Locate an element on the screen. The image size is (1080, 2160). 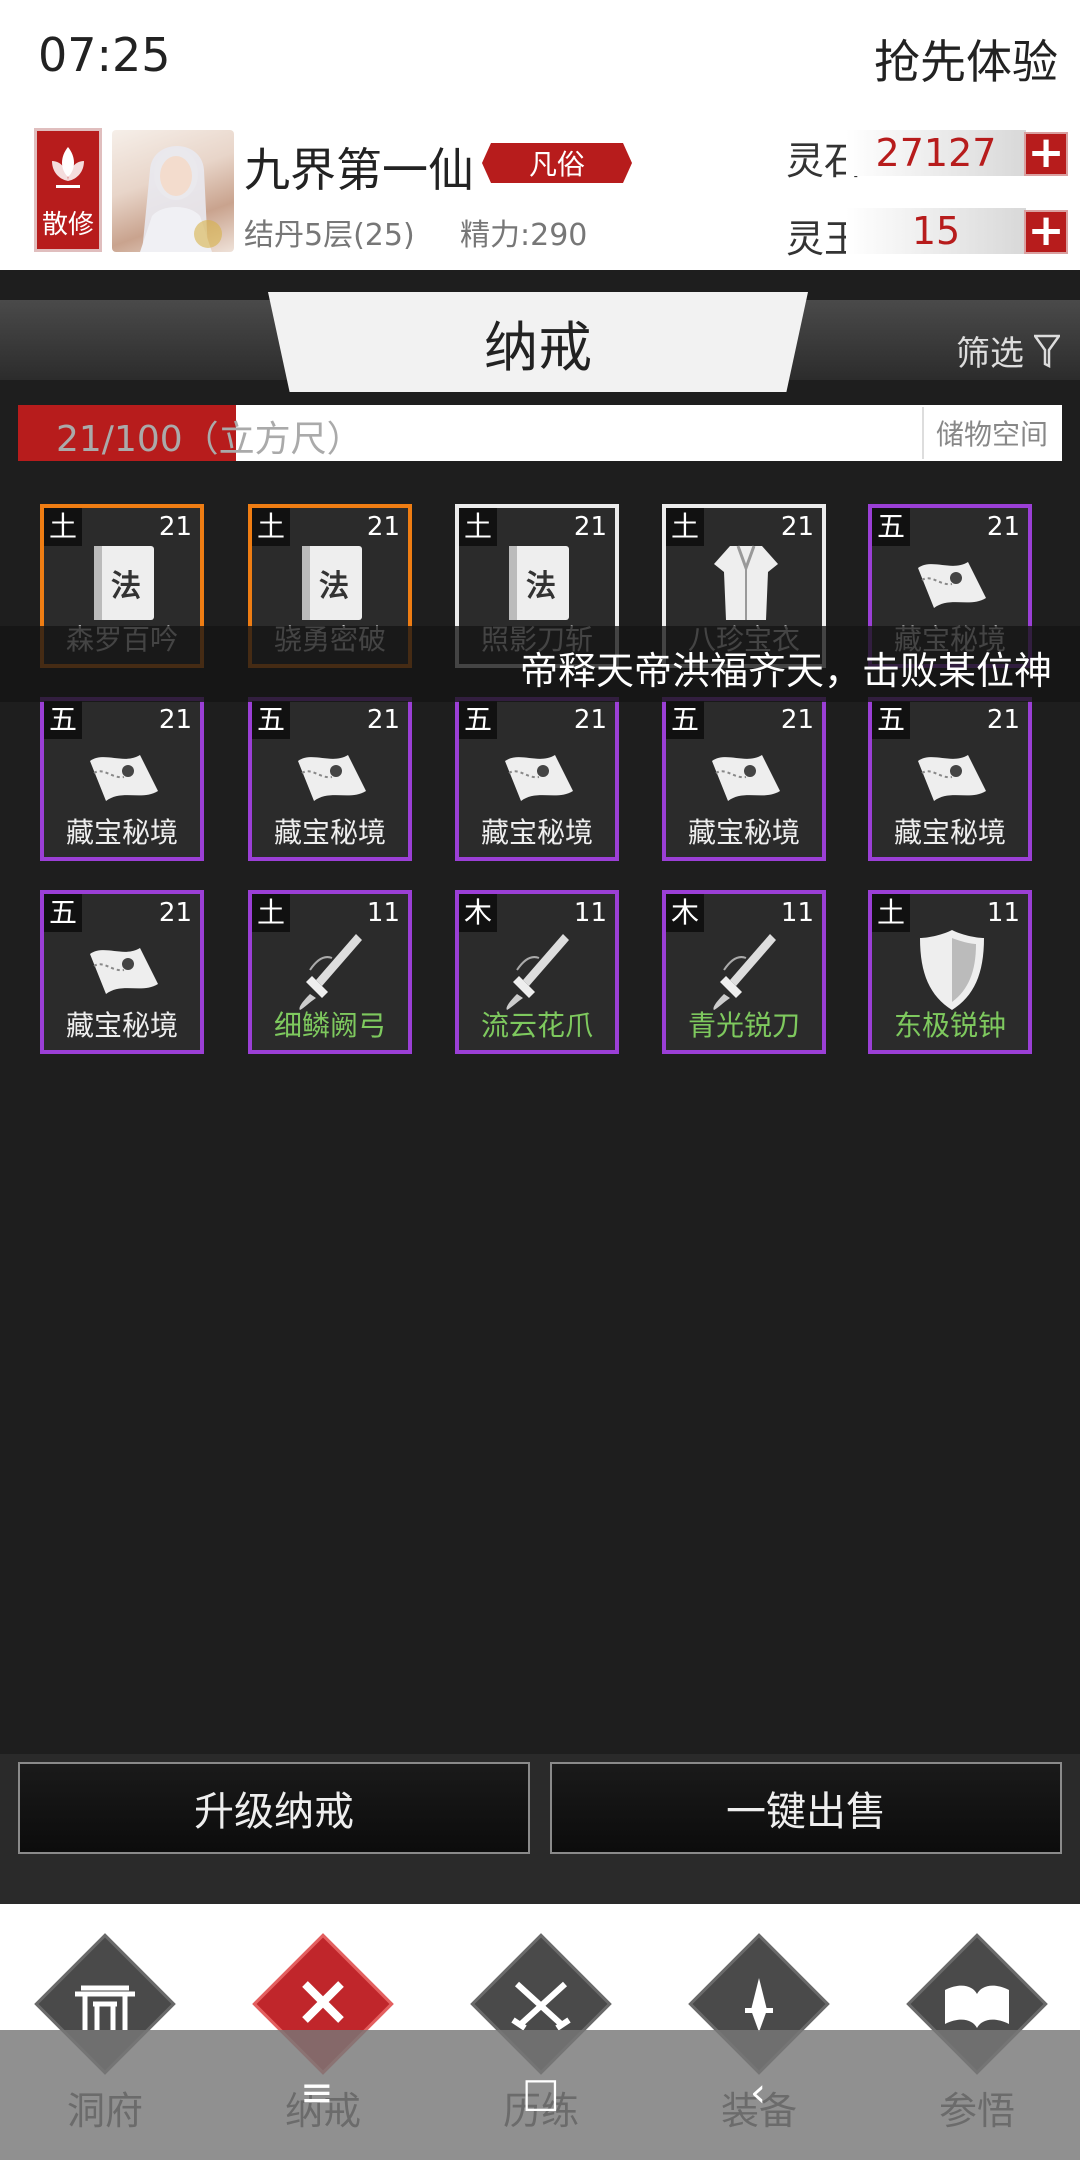
energy-value: 精力:290 is located at coordinates (524, 235).